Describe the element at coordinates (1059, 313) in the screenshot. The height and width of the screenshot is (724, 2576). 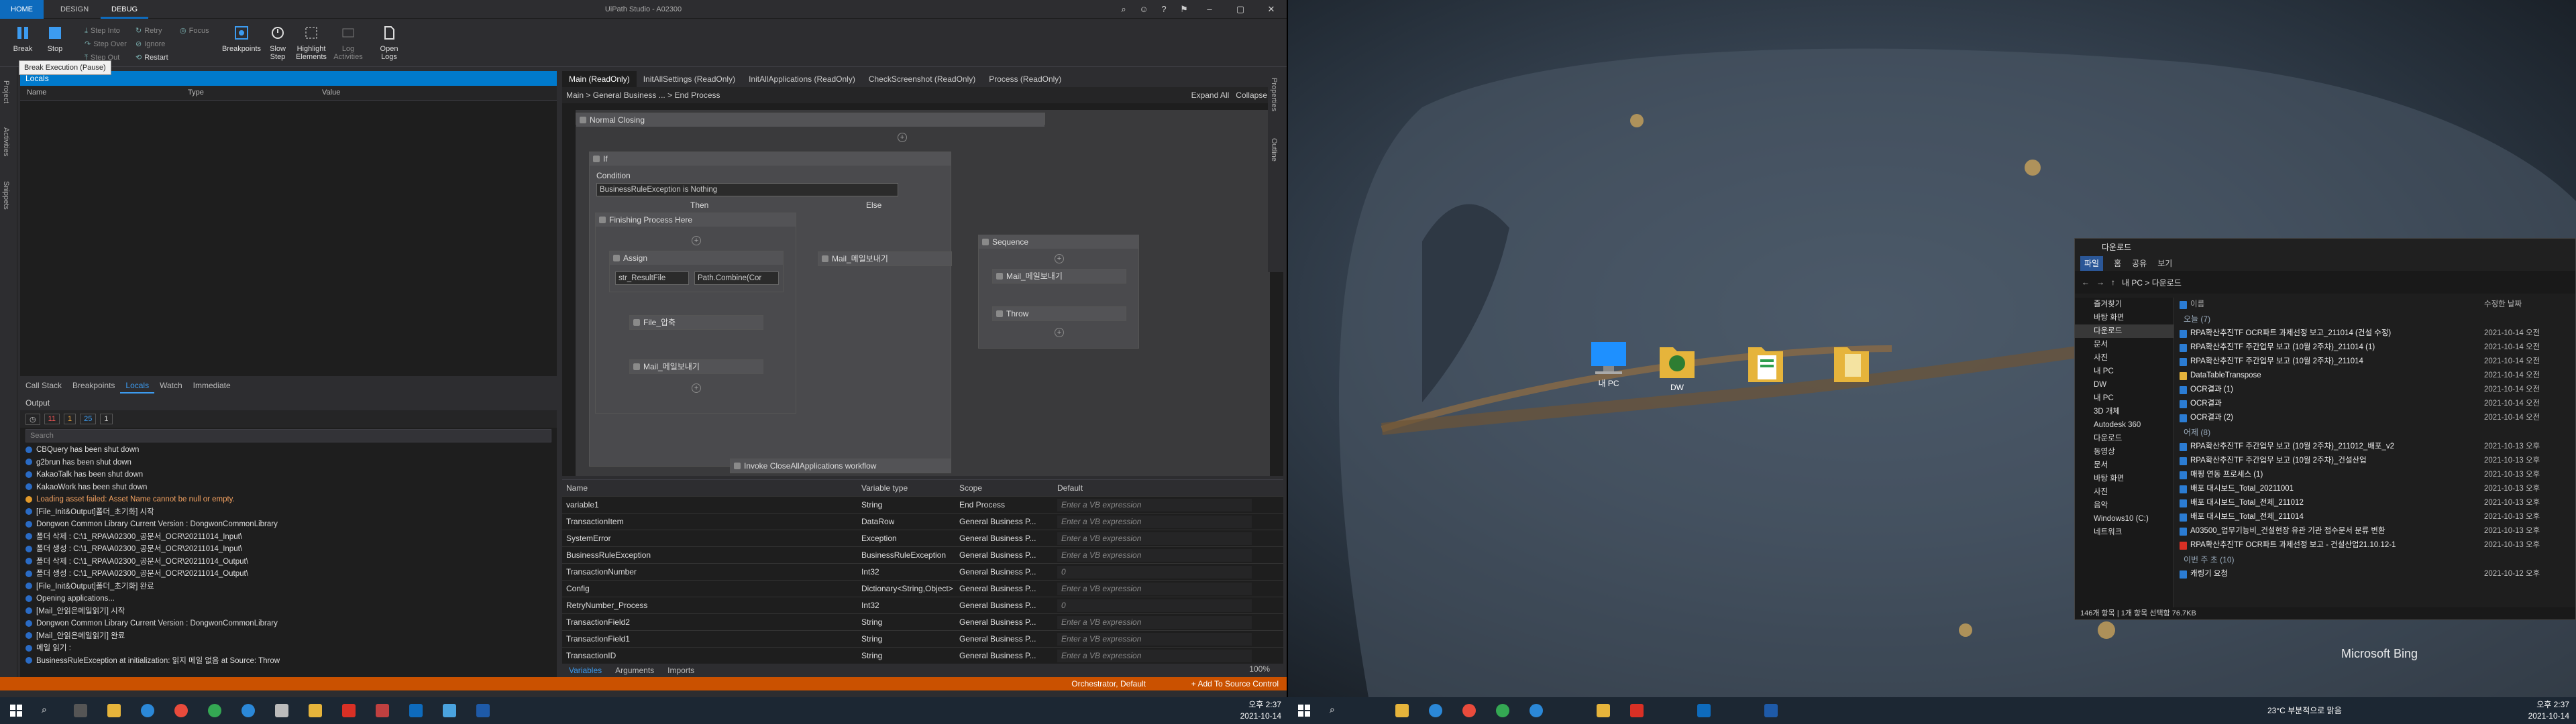
I see `throw-activity: Throw` at that location.